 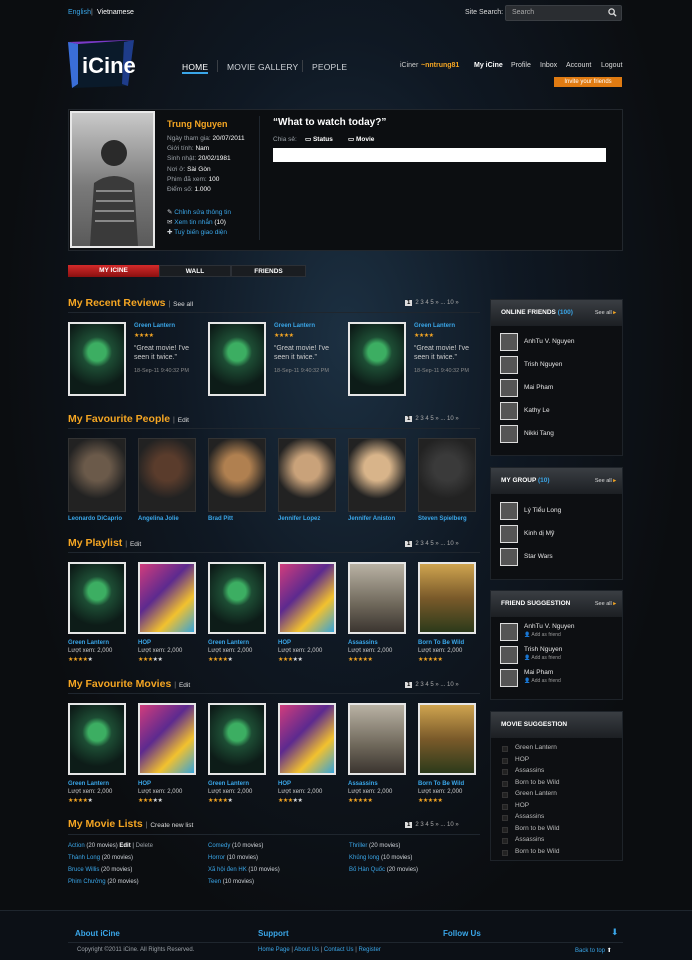 I want to click on movie-list-item: Thành Long (20 movies), so click(x=100, y=858).